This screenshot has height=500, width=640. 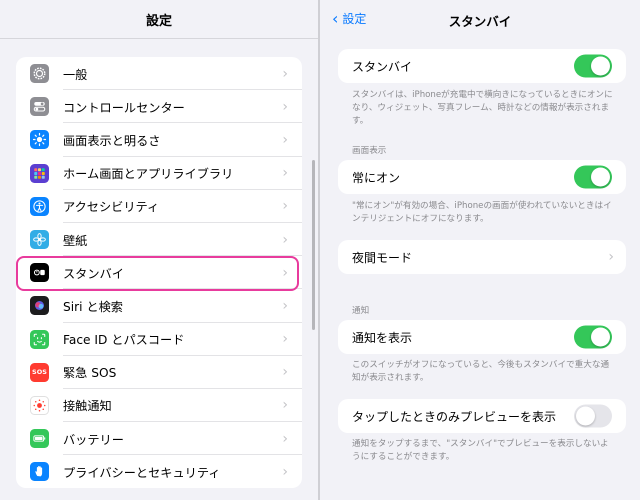 What do you see at coordinates (313, 245) in the screenshot?
I see `scrollbar` at bounding box center [313, 245].